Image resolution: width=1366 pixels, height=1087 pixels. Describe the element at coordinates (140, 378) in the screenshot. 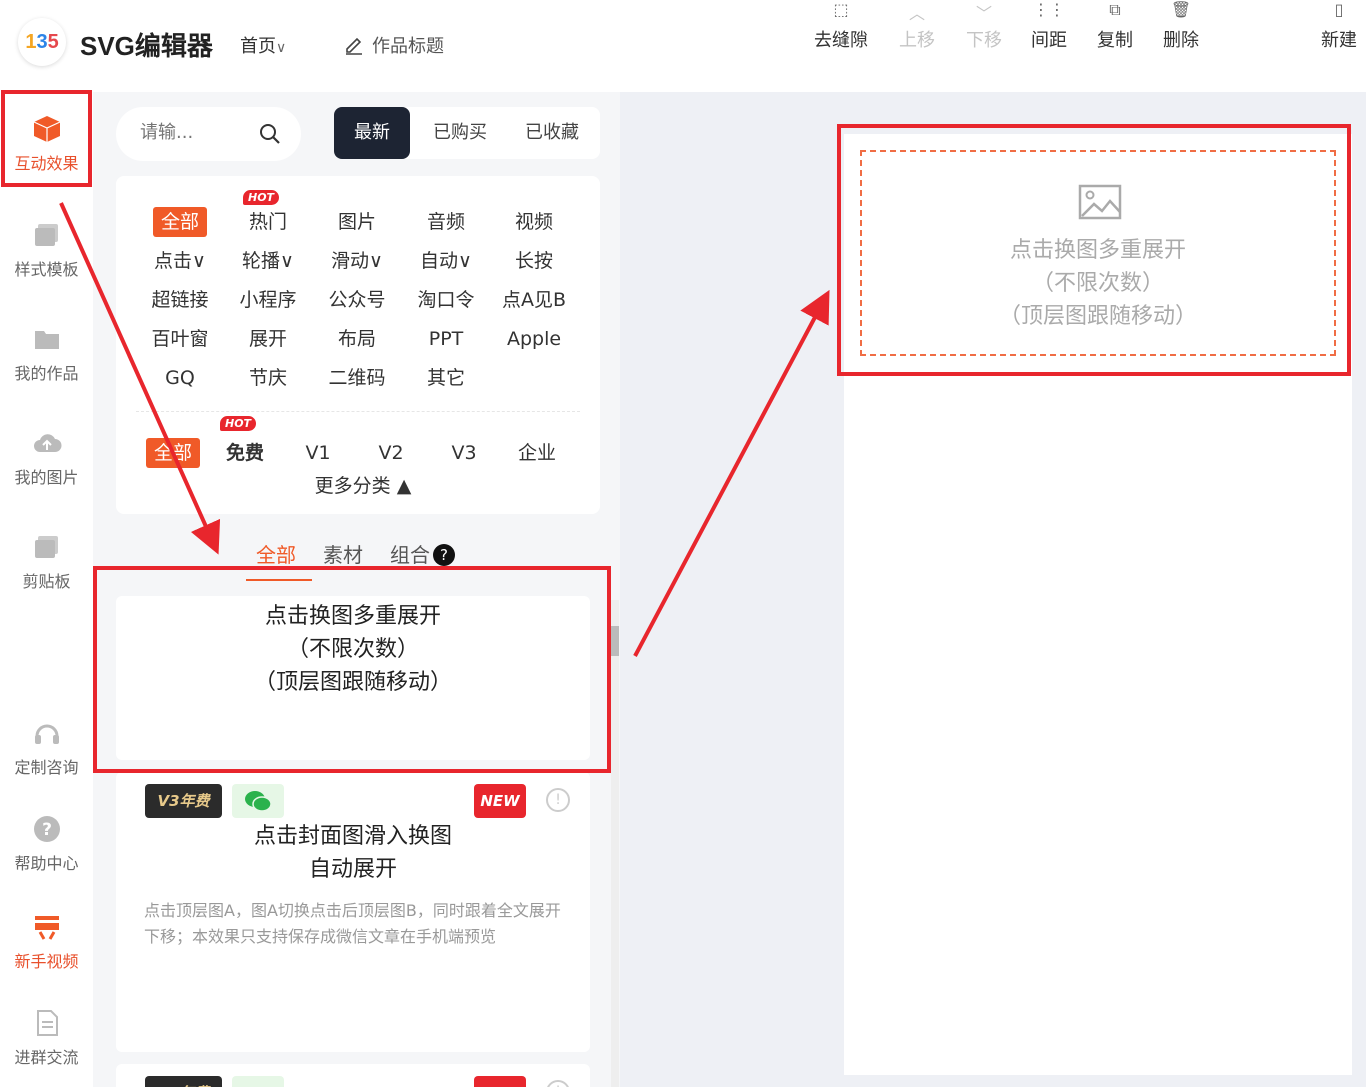

I see `annotation-arrow-down` at that location.